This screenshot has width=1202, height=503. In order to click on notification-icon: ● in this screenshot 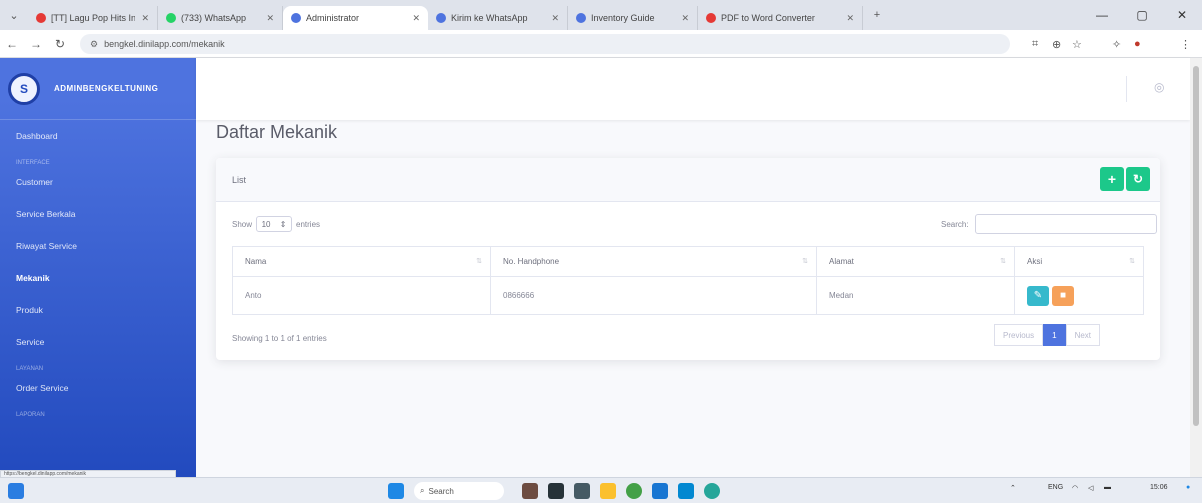, I will do `click(1188, 487)`.